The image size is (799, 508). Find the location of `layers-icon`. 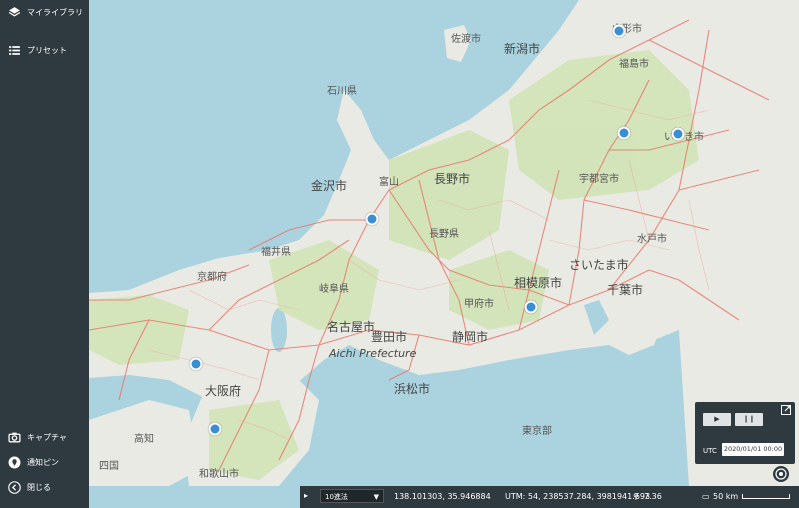

layers-icon is located at coordinates (14, 12).